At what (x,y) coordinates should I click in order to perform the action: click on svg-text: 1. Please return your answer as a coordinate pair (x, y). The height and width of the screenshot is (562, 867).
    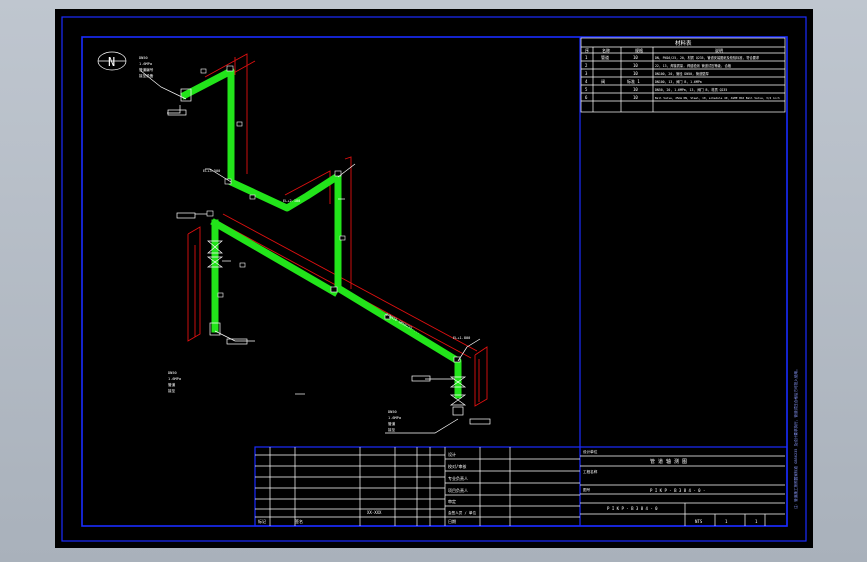
    Looking at the image, I should click on (586, 57).